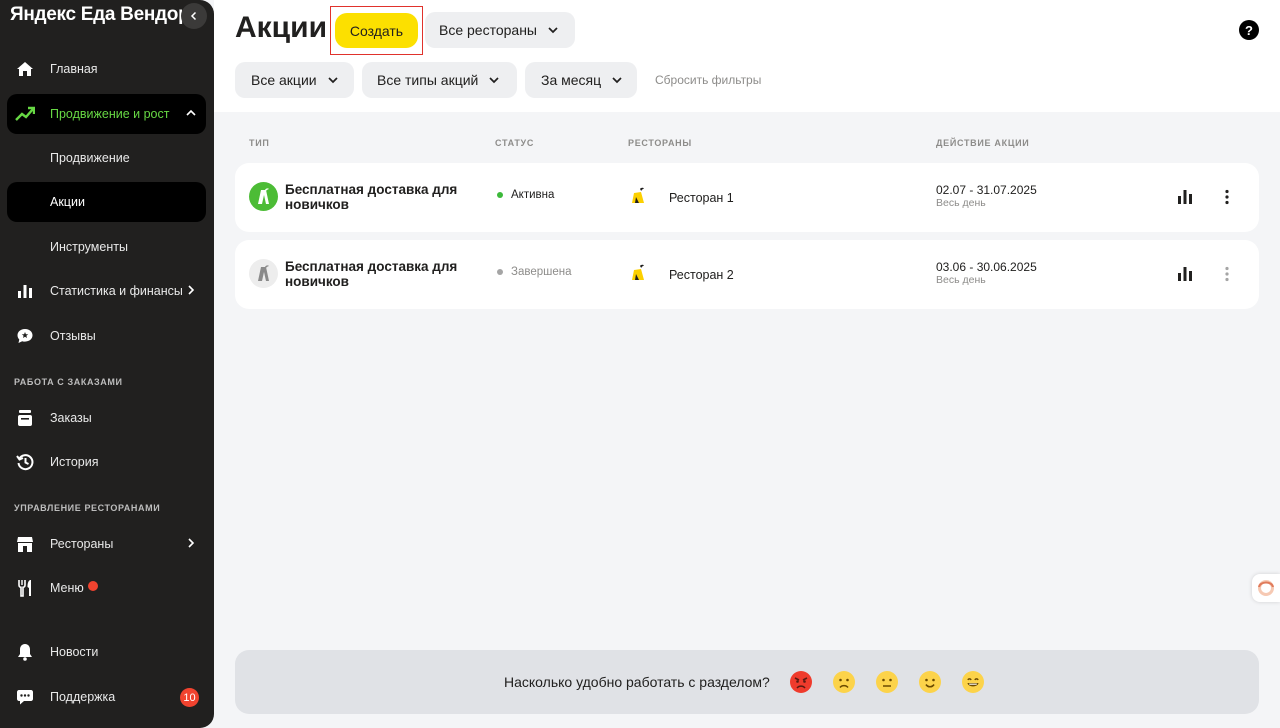 The width and height of the screenshot is (1280, 728). I want to click on section-label-restaurants: УПРАВЛЕНИЕ РЕСТОРАНАМИ, so click(87, 508).